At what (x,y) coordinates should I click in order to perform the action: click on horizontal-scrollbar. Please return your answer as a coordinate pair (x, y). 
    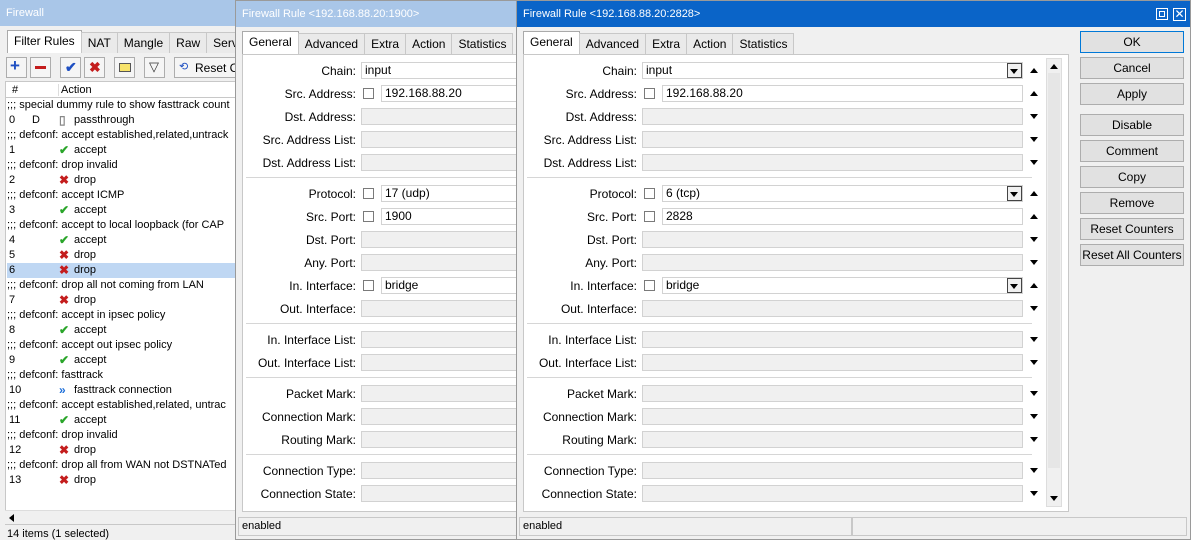
    Looking at the image, I should click on (122, 517).